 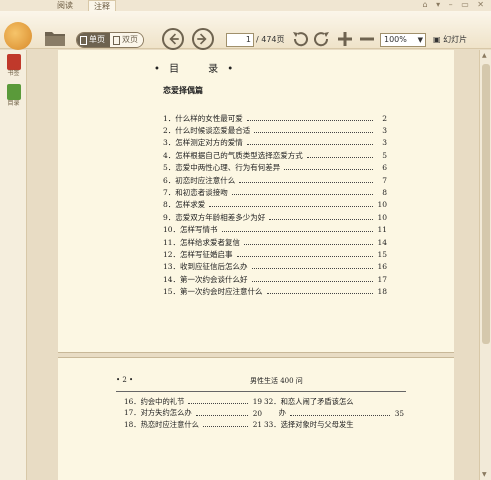 I want to click on toc-entry: 15．第一次约会时应注意什么 18, so click(x=275, y=291).